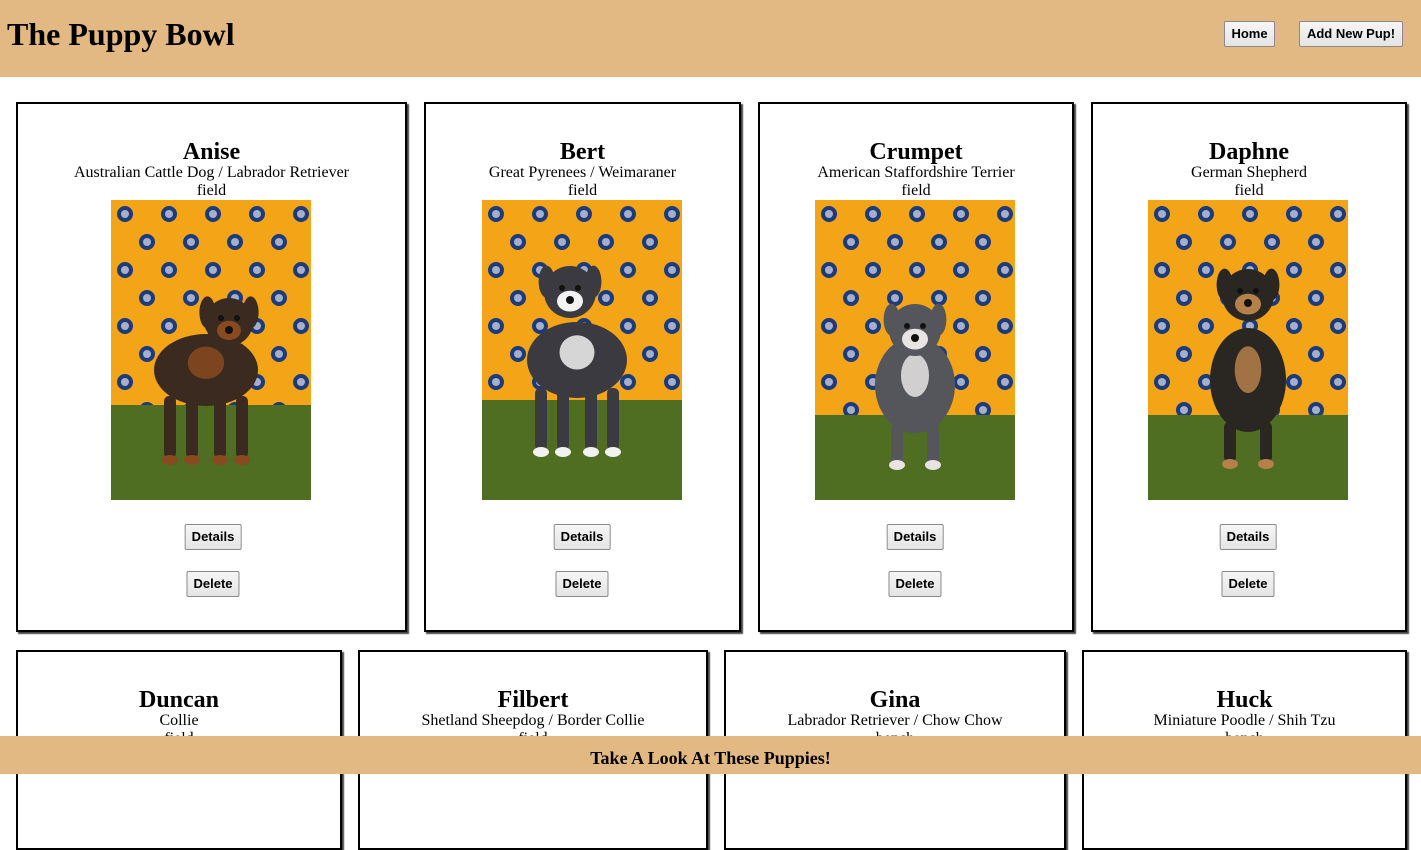  I want to click on puppy-breed: Collie, so click(179, 720).